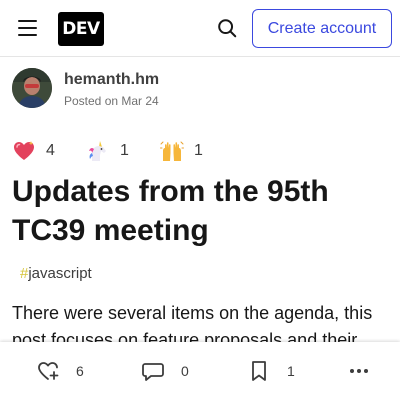  I want to click on like-count: 6, so click(80, 371).